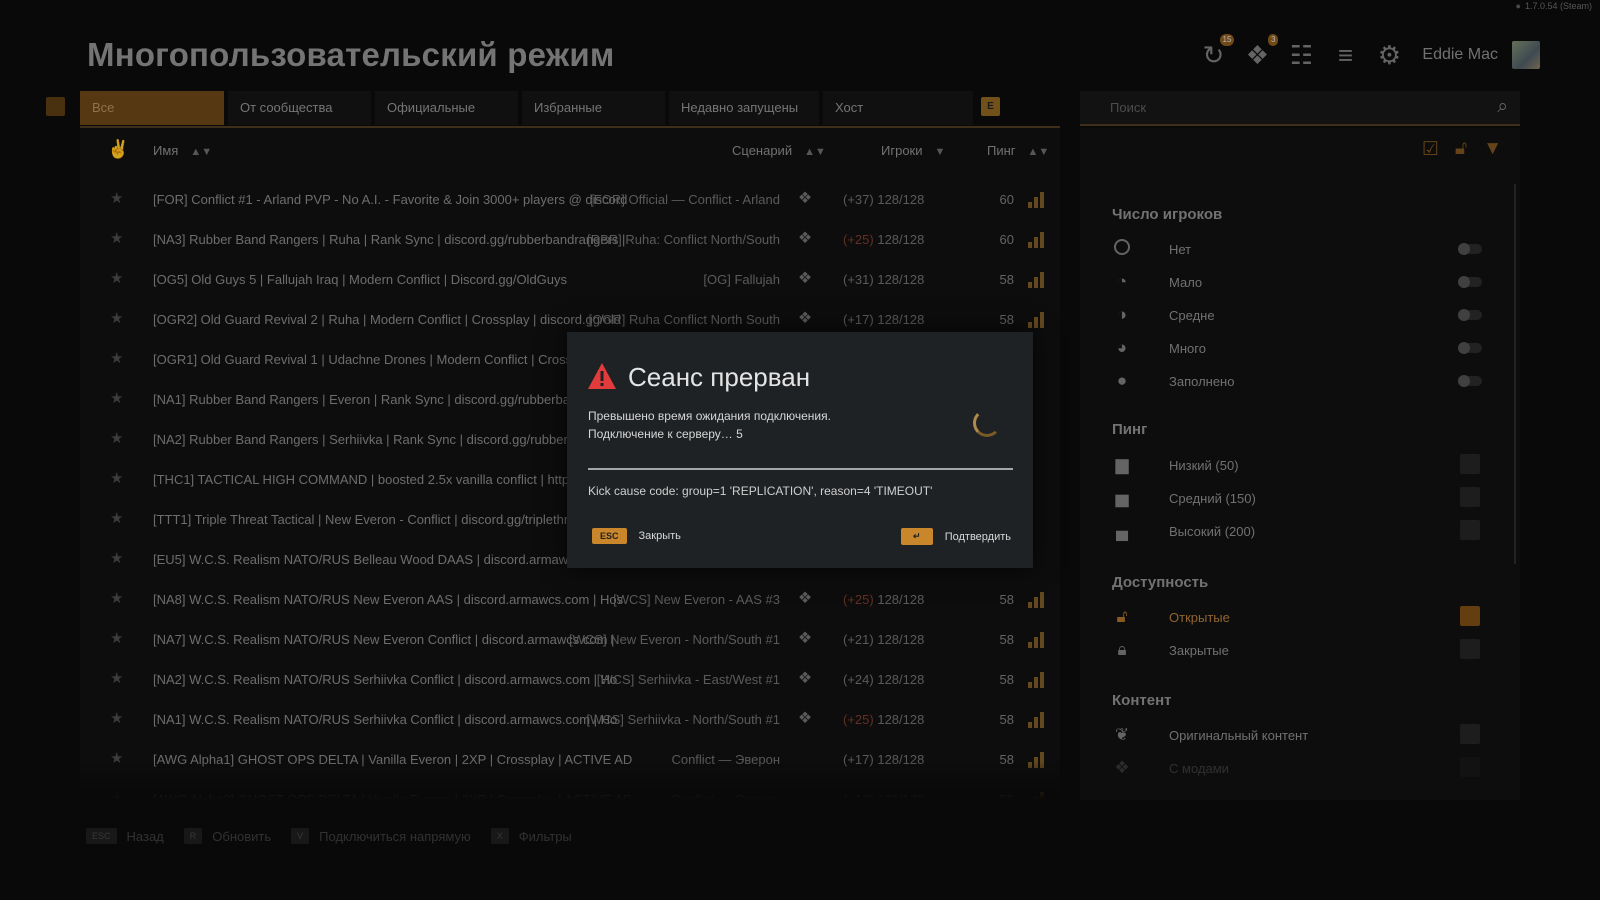 Image resolution: width=1600 pixels, height=900 pixels. Describe the element at coordinates (709, 416) in the screenshot. I see `dialog-message: Превышено время ожидания подключения.` at that location.